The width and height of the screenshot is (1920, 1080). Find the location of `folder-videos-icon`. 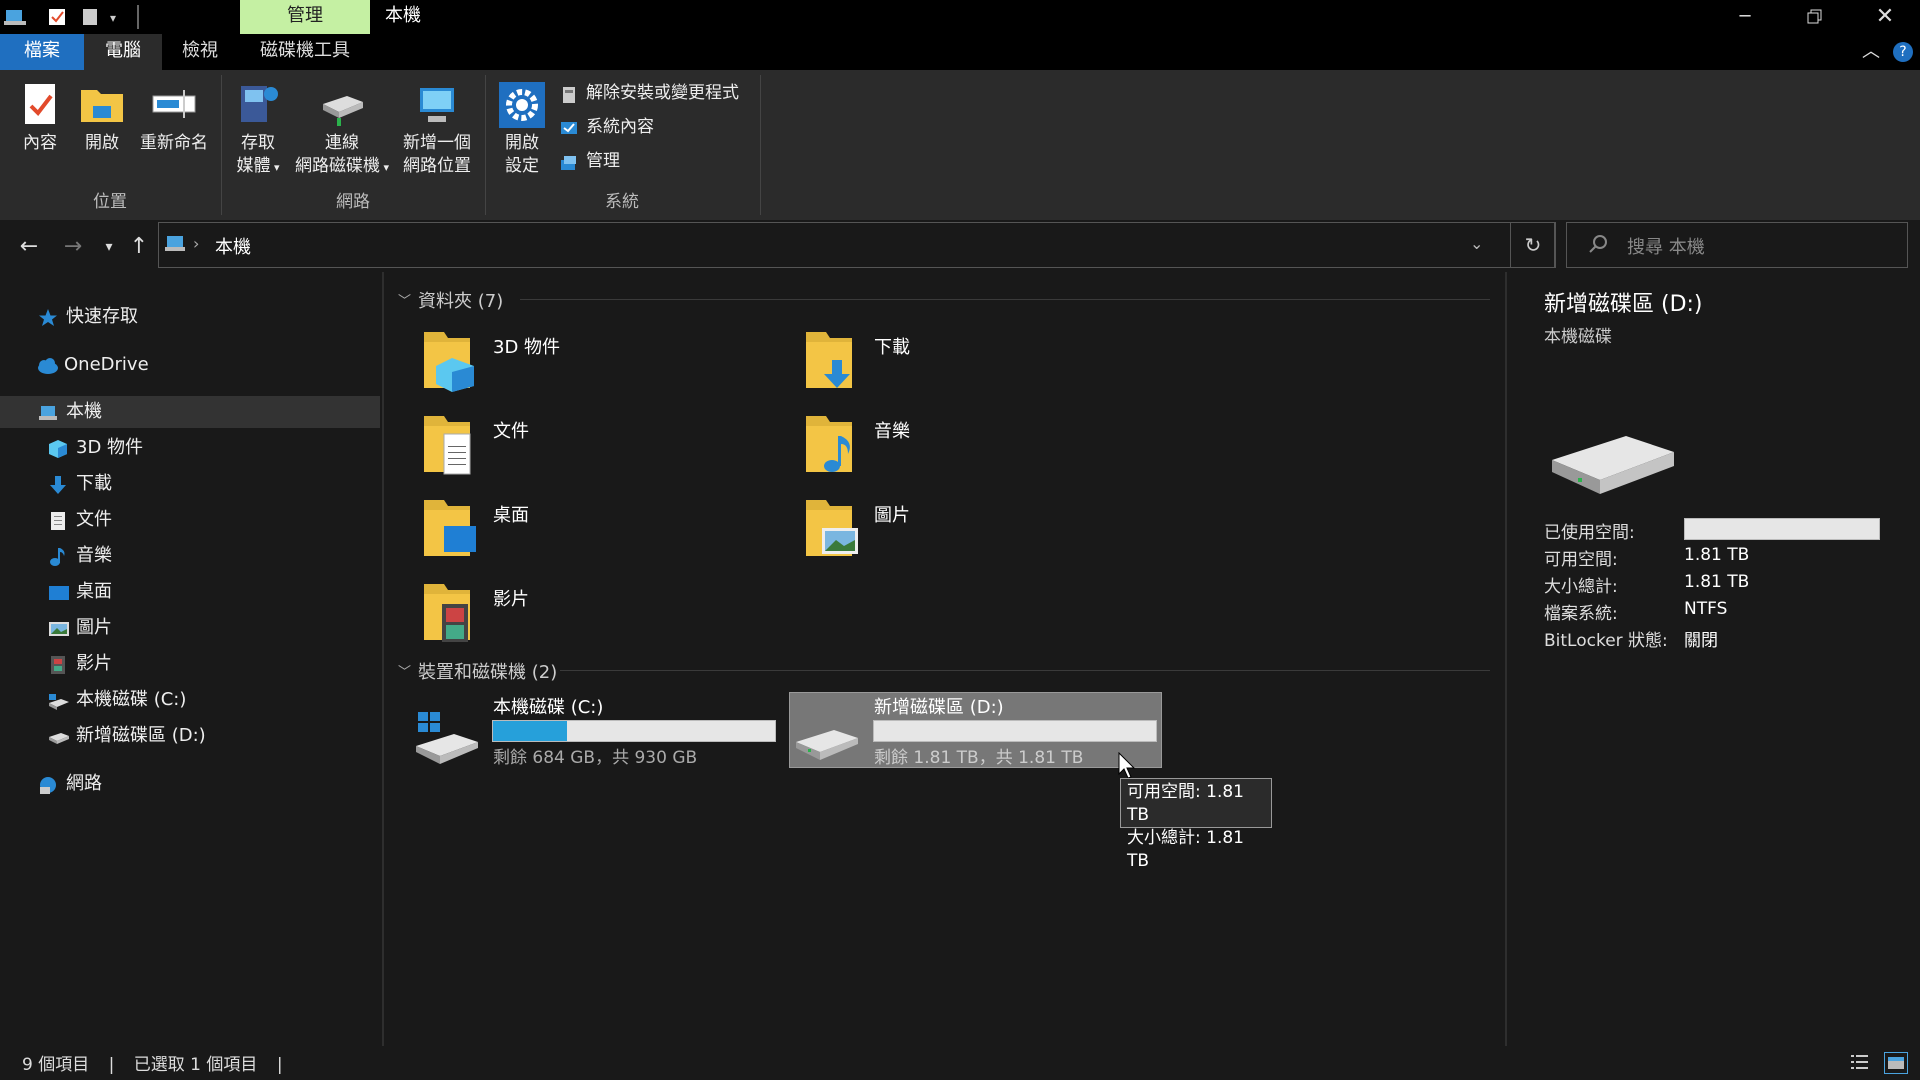

folder-videos-icon is located at coordinates (451, 613).